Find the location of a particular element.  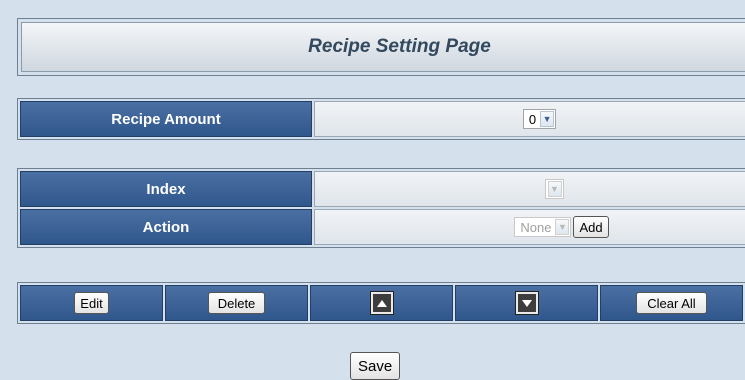

arrow-down-icon is located at coordinates (526, 303).